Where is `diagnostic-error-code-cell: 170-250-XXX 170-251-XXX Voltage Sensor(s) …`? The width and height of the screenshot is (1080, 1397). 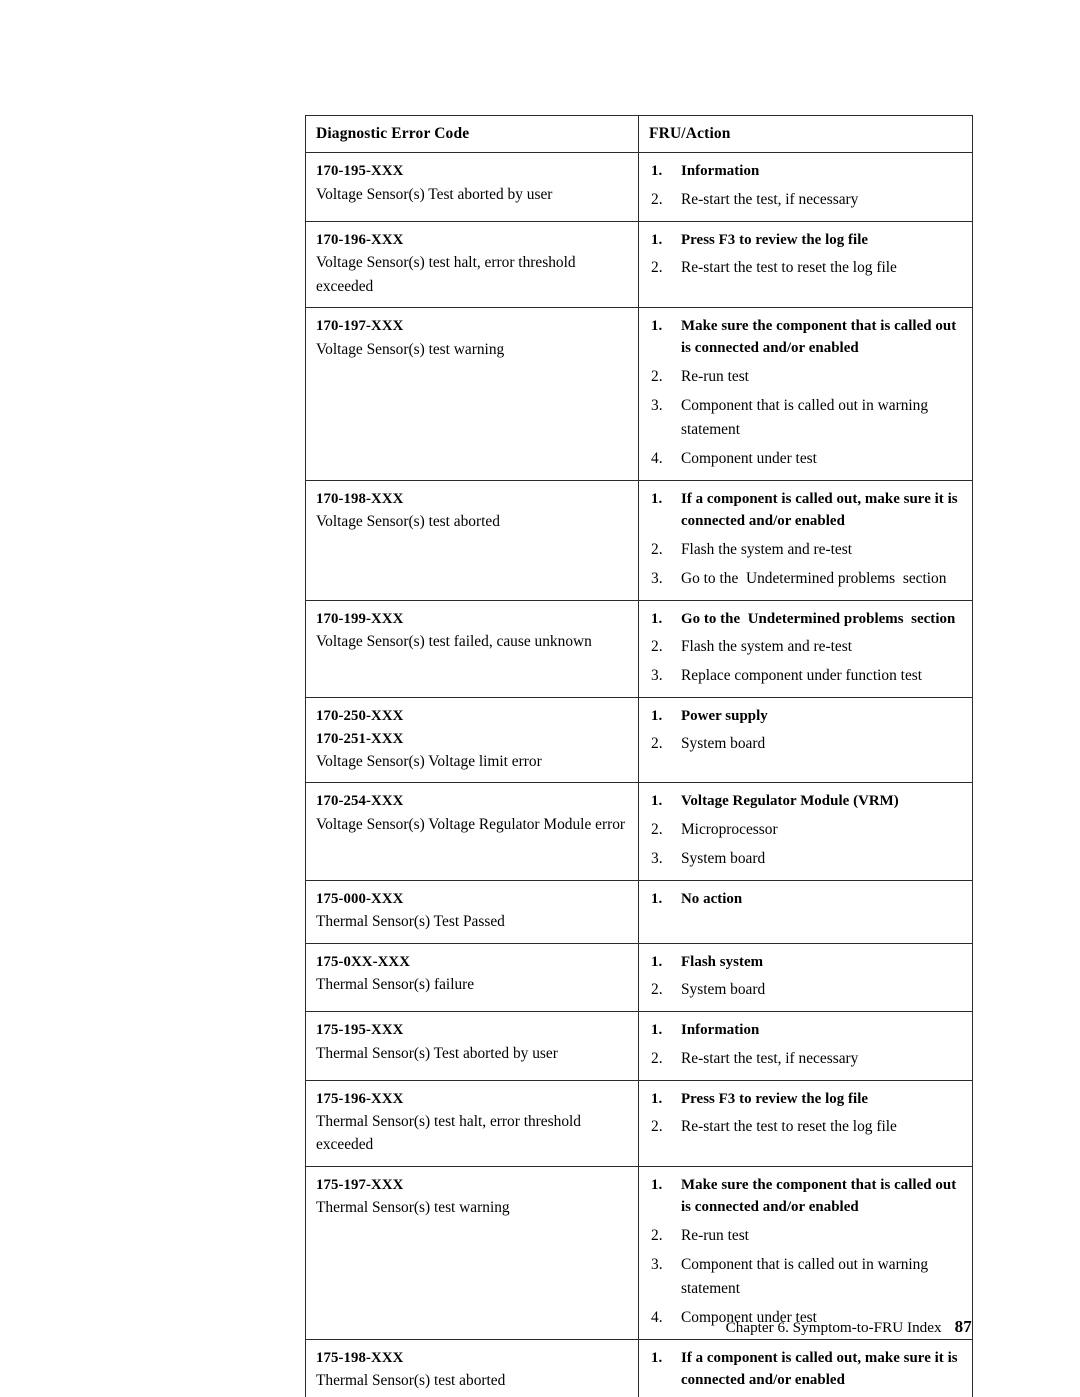
diagnostic-error-code-cell: 170-250-XXX 170-251-XXX Voltage Sensor(s) … is located at coordinates (472, 740).